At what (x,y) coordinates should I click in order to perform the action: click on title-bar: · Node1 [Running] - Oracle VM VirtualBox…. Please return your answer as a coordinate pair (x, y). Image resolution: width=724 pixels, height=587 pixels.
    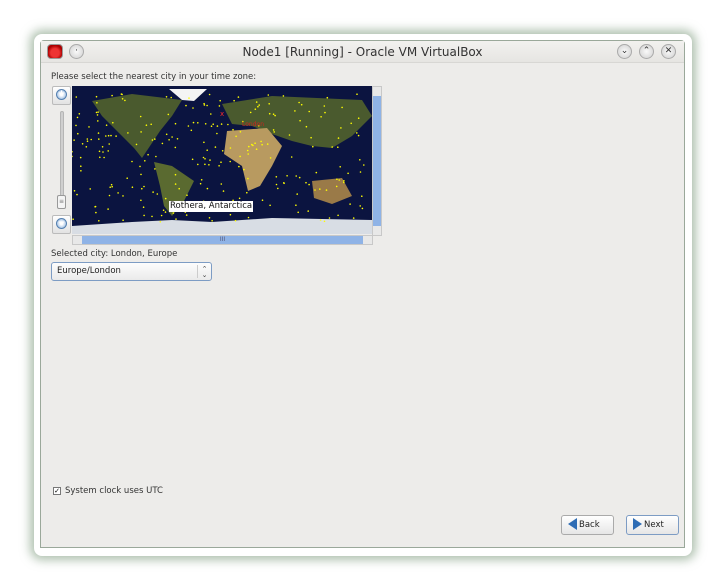
    Looking at the image, I should click on (362, 52).